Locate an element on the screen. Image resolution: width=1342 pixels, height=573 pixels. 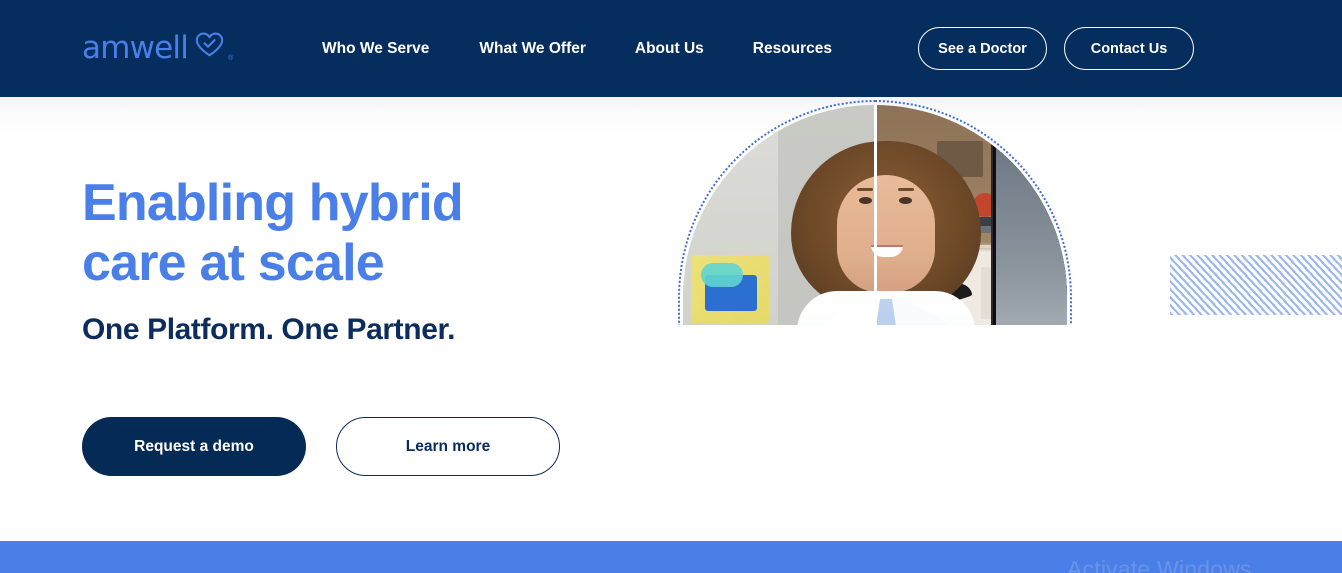
hero-subtitle: One Platform. One Partner. is located at coordinates (269, 329).